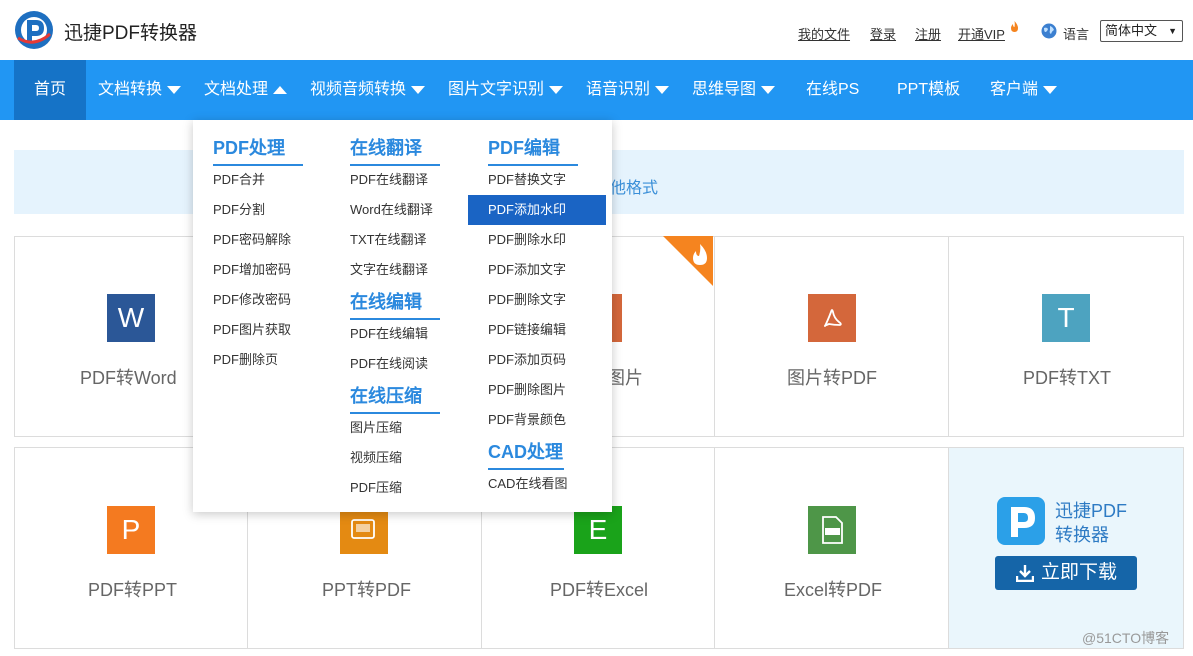  I want to click on nav-home: 首页, so click(50, 90).